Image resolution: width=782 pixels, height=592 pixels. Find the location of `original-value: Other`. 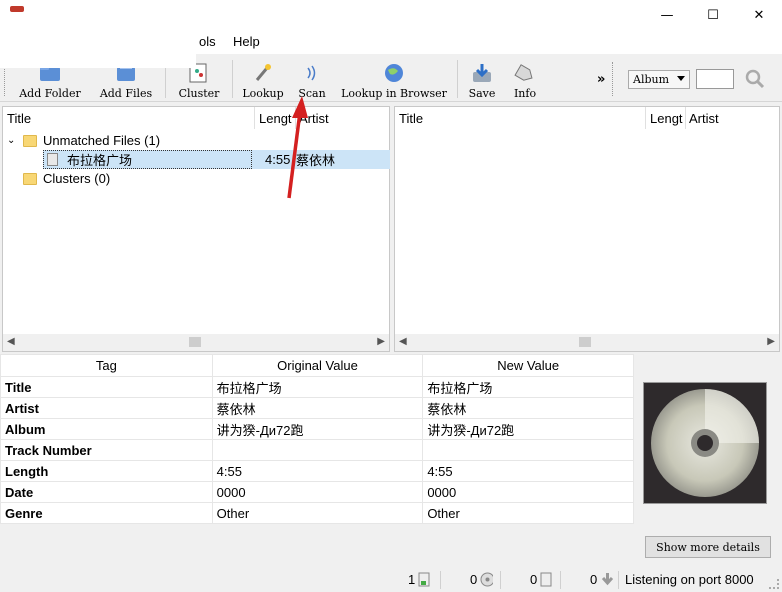

original-value: Other is located at coordinates (317, 513).